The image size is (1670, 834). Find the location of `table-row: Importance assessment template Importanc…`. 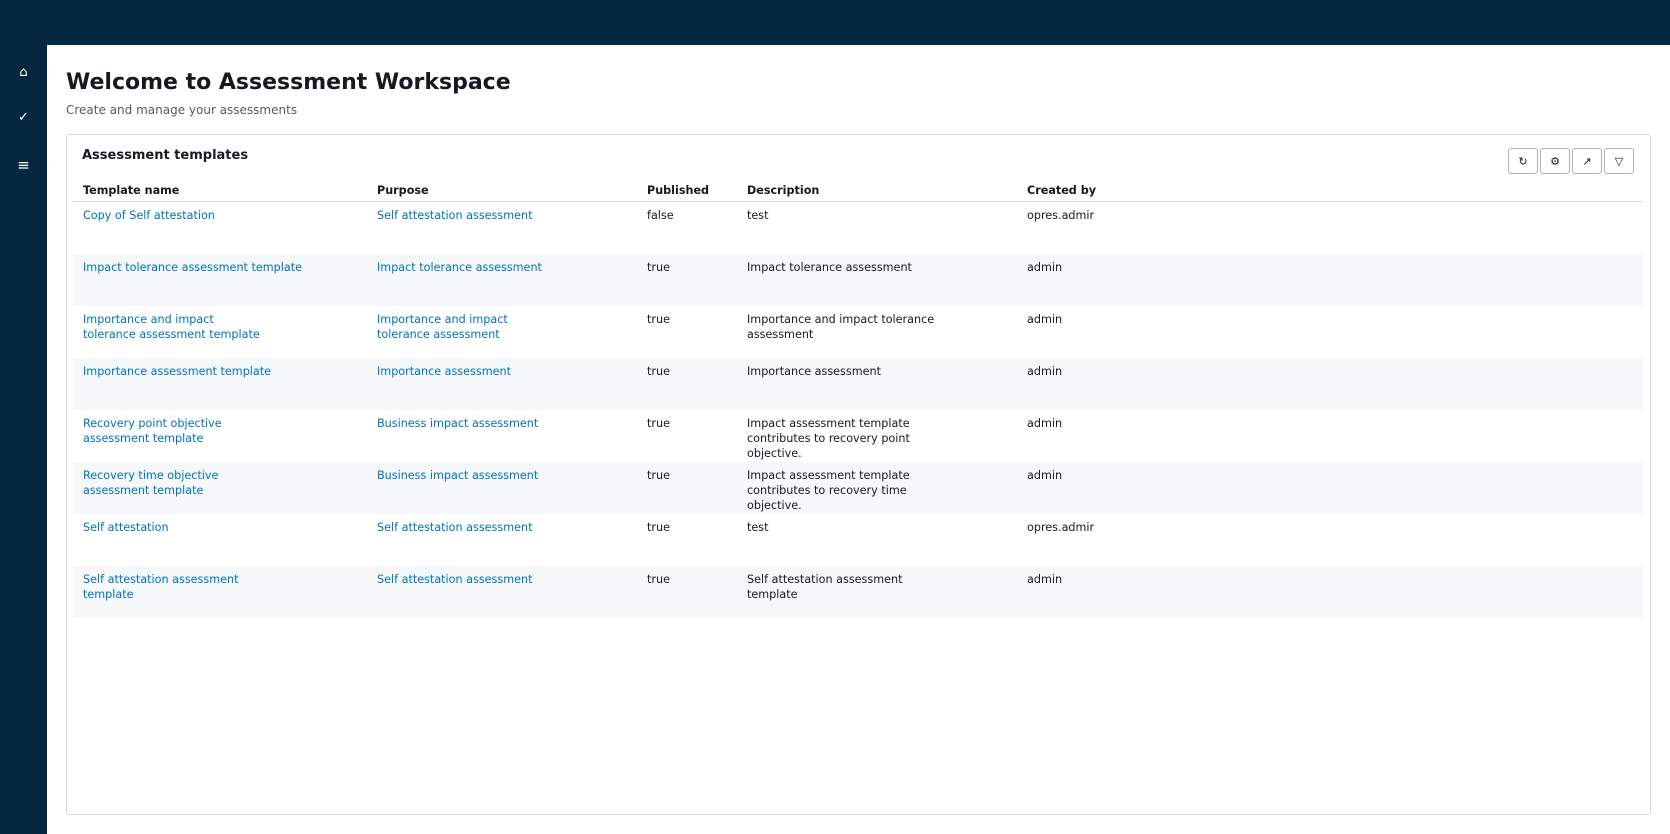

table-row: Importance assessment template Importanc… is located at coordinates (858, 384).